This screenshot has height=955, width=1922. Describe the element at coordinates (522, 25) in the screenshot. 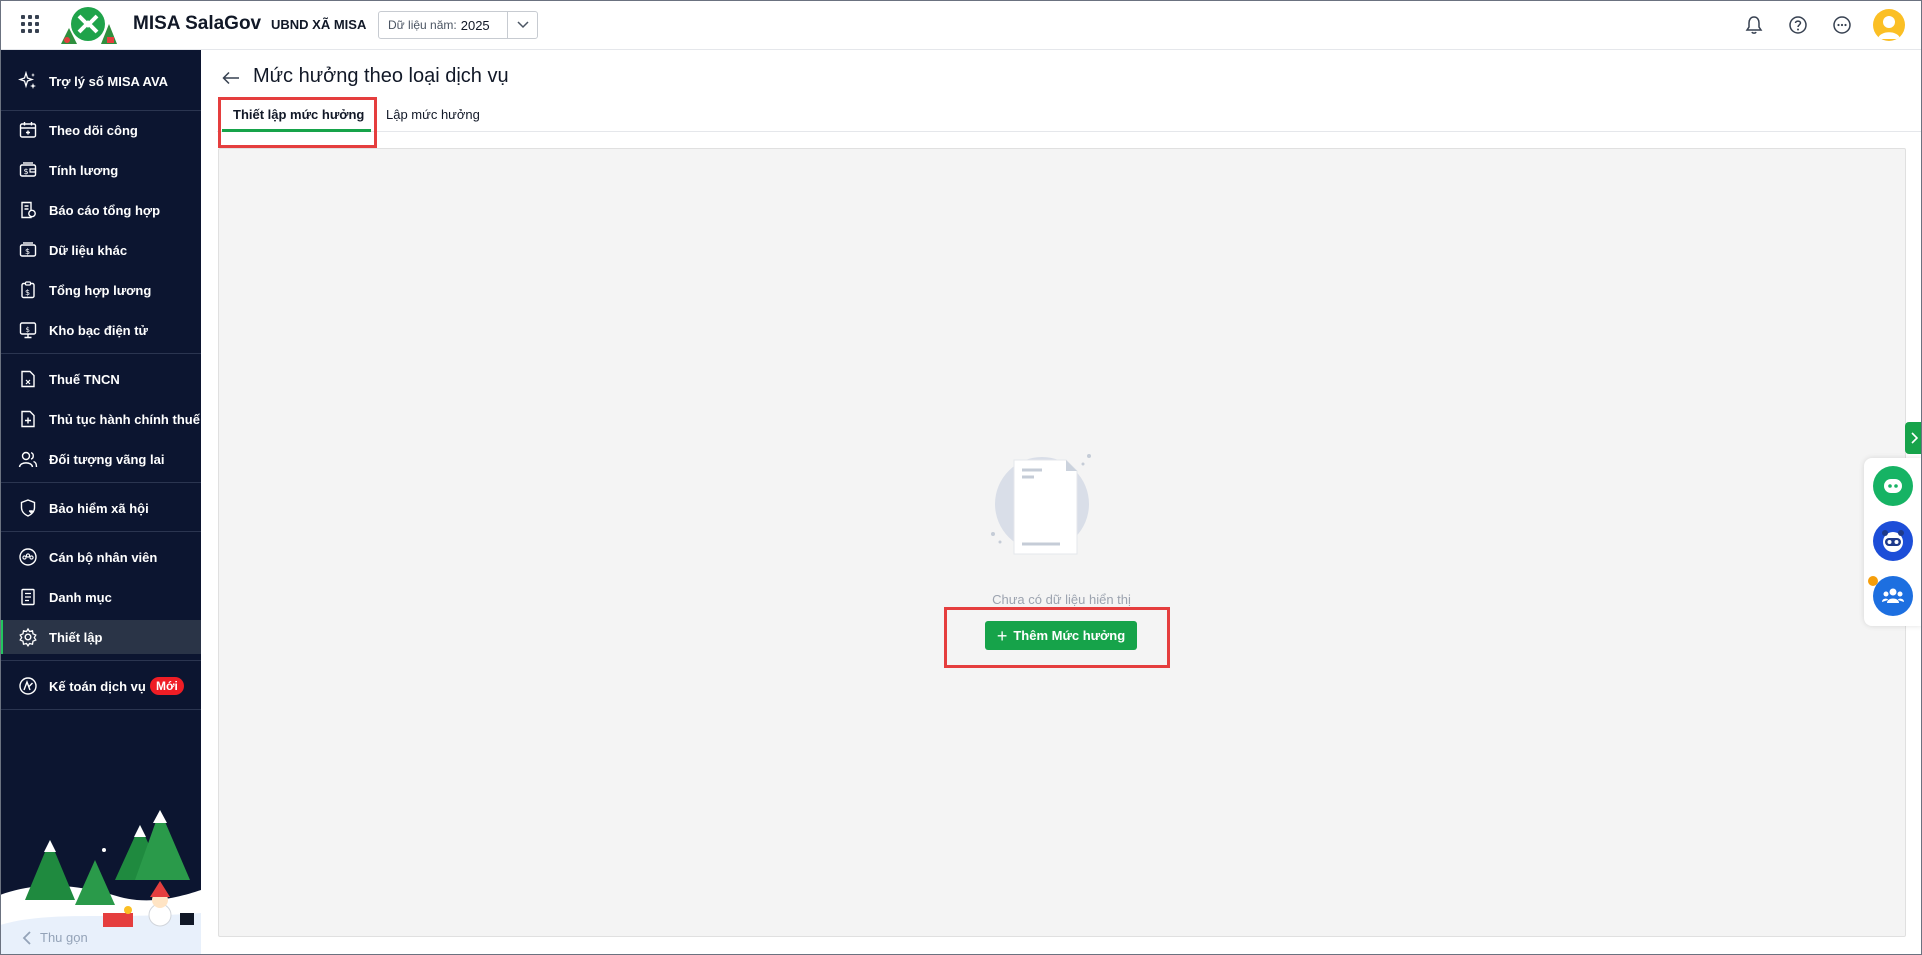

I see `chevron-down-icon` at that location.